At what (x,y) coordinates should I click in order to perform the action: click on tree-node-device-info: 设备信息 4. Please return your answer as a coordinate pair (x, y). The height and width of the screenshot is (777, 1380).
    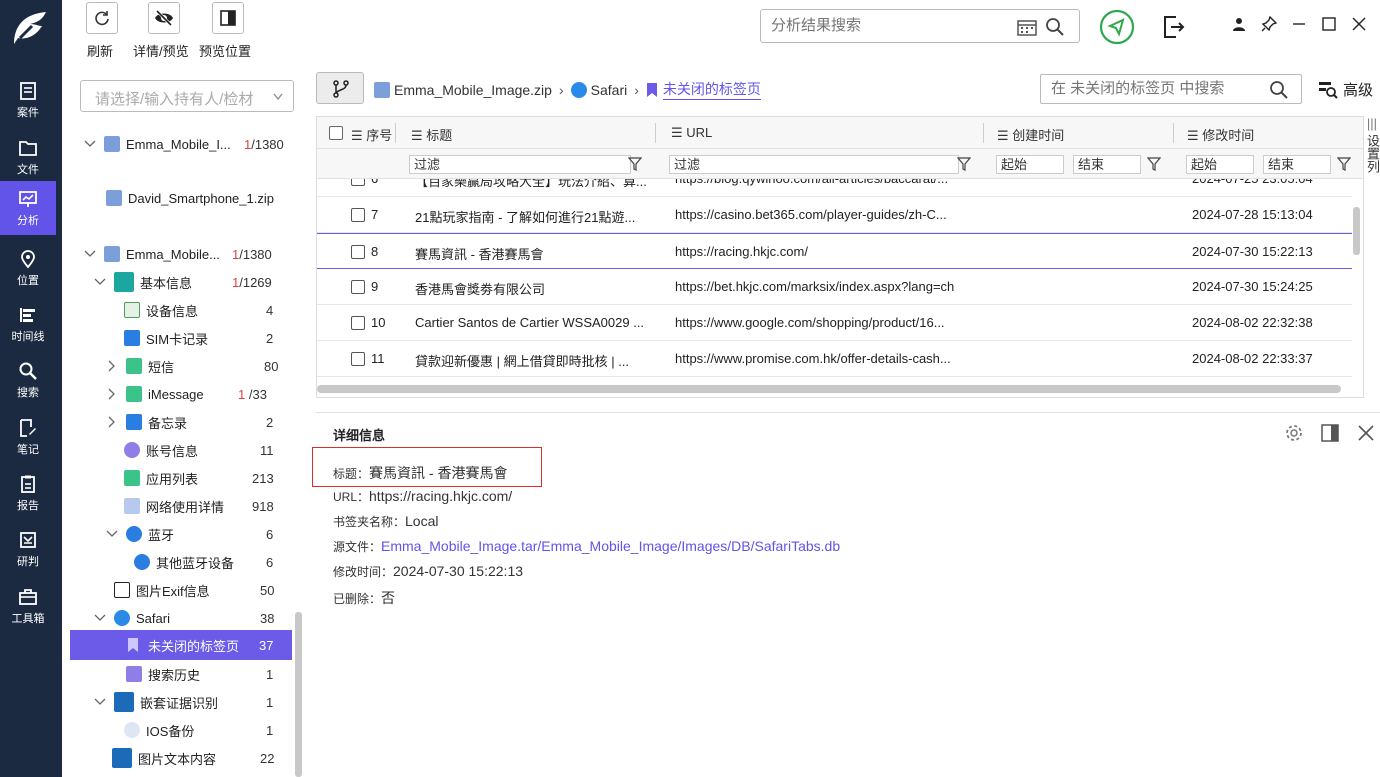
    Looking at the image, I should click on (213, 310).